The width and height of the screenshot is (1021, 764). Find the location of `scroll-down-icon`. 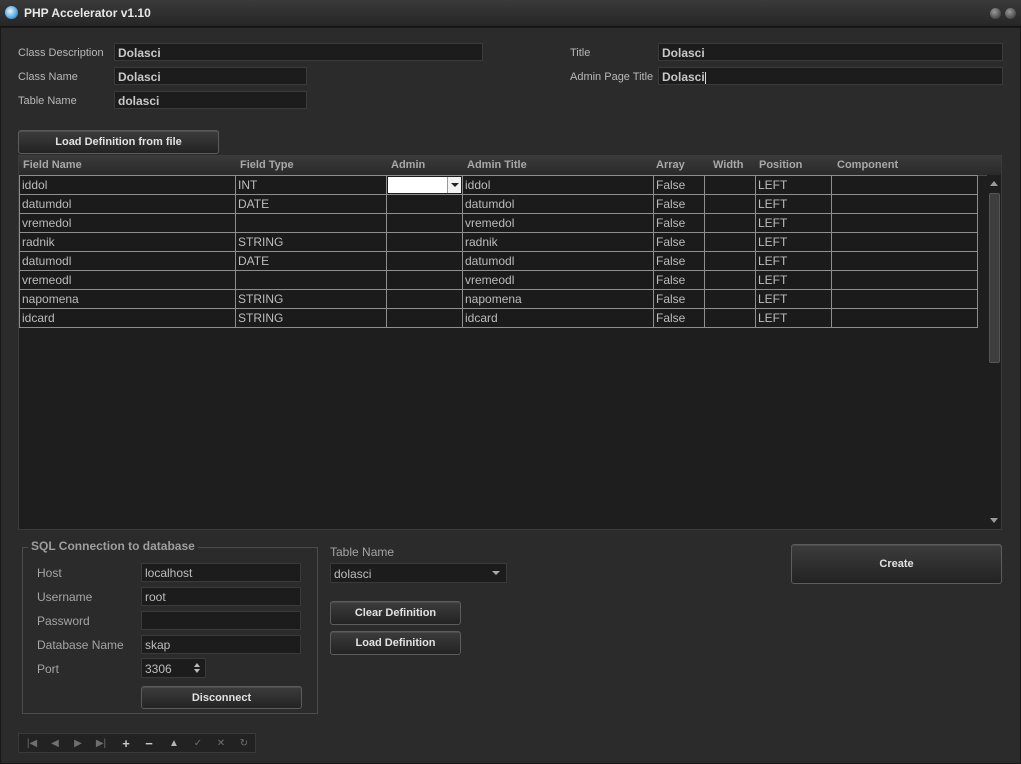

scroll-down-icon is located at coordinates (994, 520).